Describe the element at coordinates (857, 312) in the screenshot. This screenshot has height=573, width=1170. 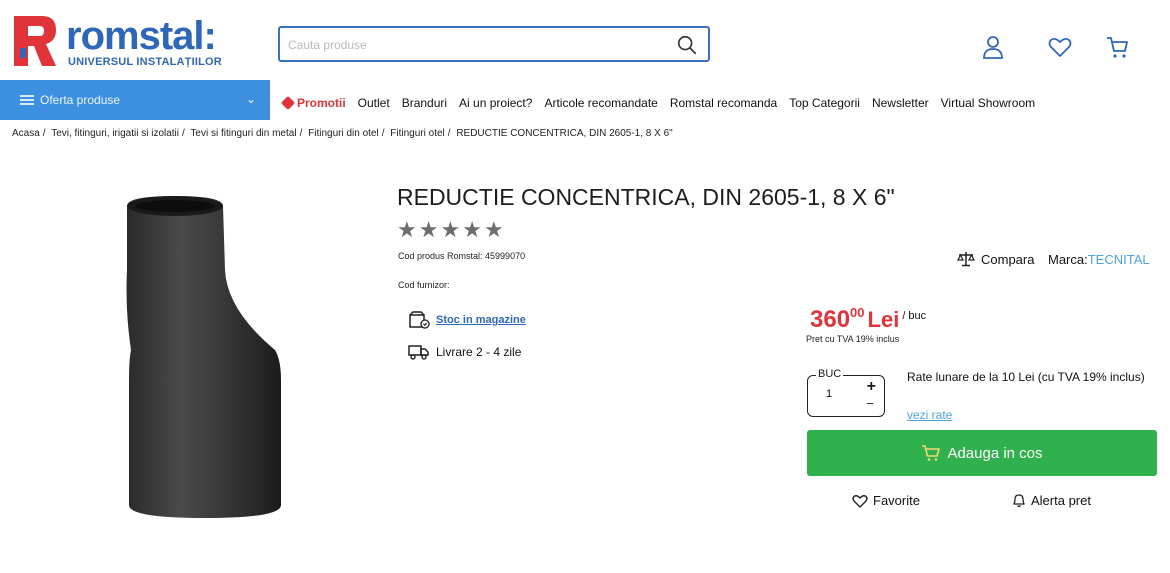
I see `price-decimals: 00` at that location.